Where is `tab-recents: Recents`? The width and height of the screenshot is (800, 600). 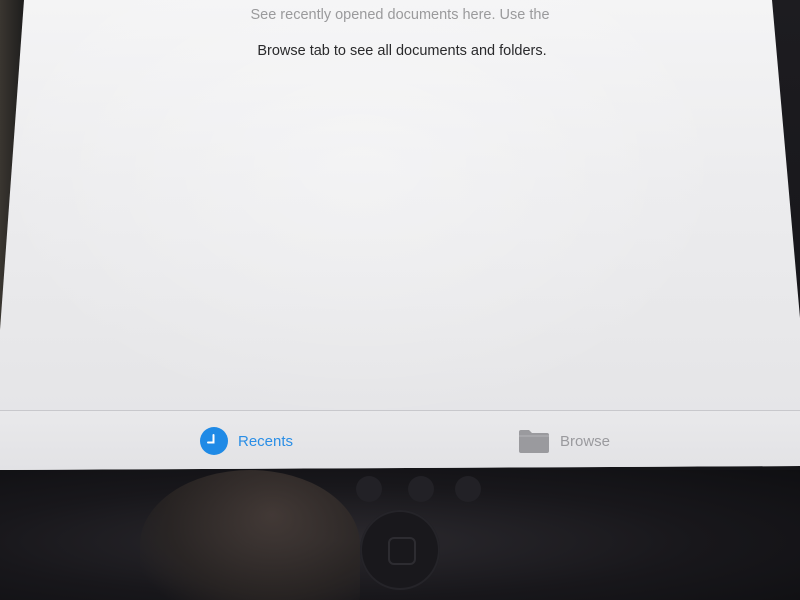
tab-recents: Recents is located at coordinates (246, 441).